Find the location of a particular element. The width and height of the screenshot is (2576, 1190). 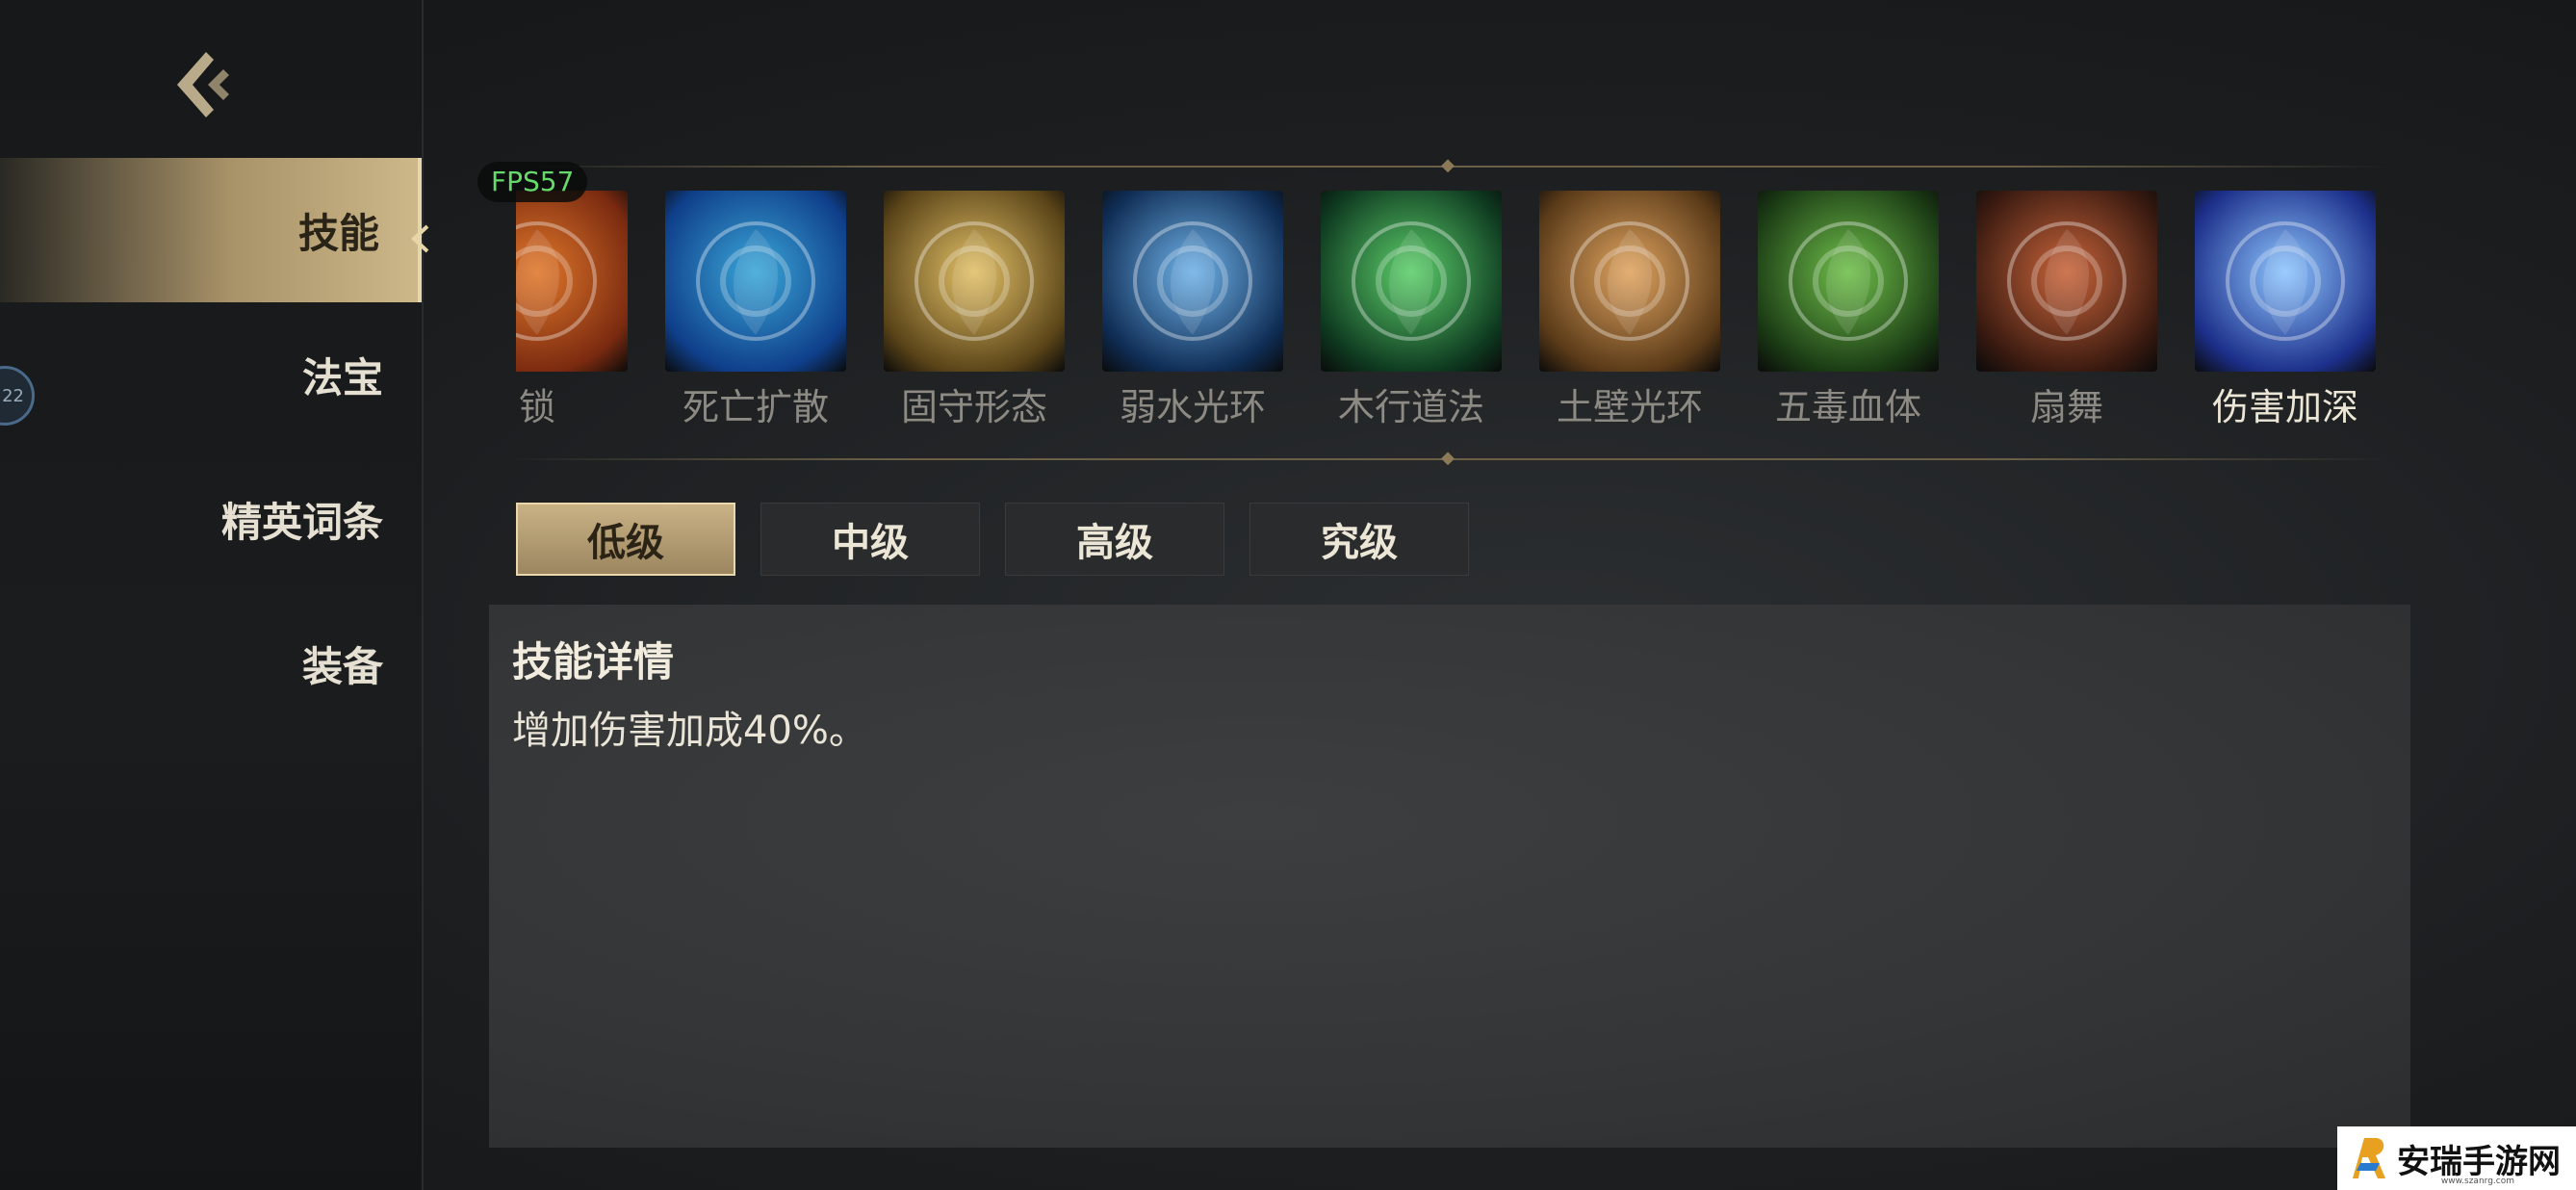

skill-item: 固守形态 is located at coordinates (974, 310).